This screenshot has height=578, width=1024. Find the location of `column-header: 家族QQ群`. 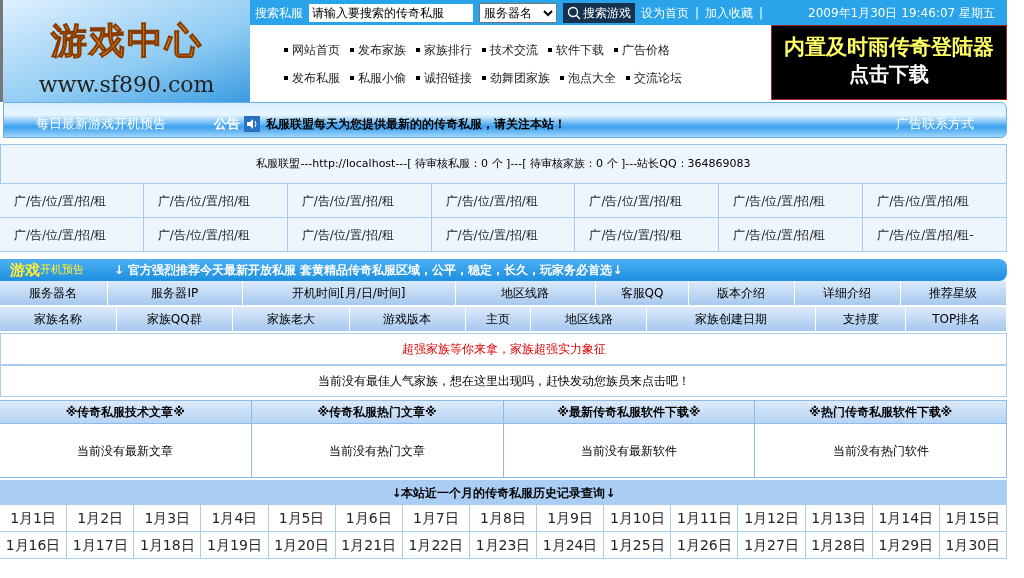

column-header: 家族QQ群 is located at coordinates (175, 319).